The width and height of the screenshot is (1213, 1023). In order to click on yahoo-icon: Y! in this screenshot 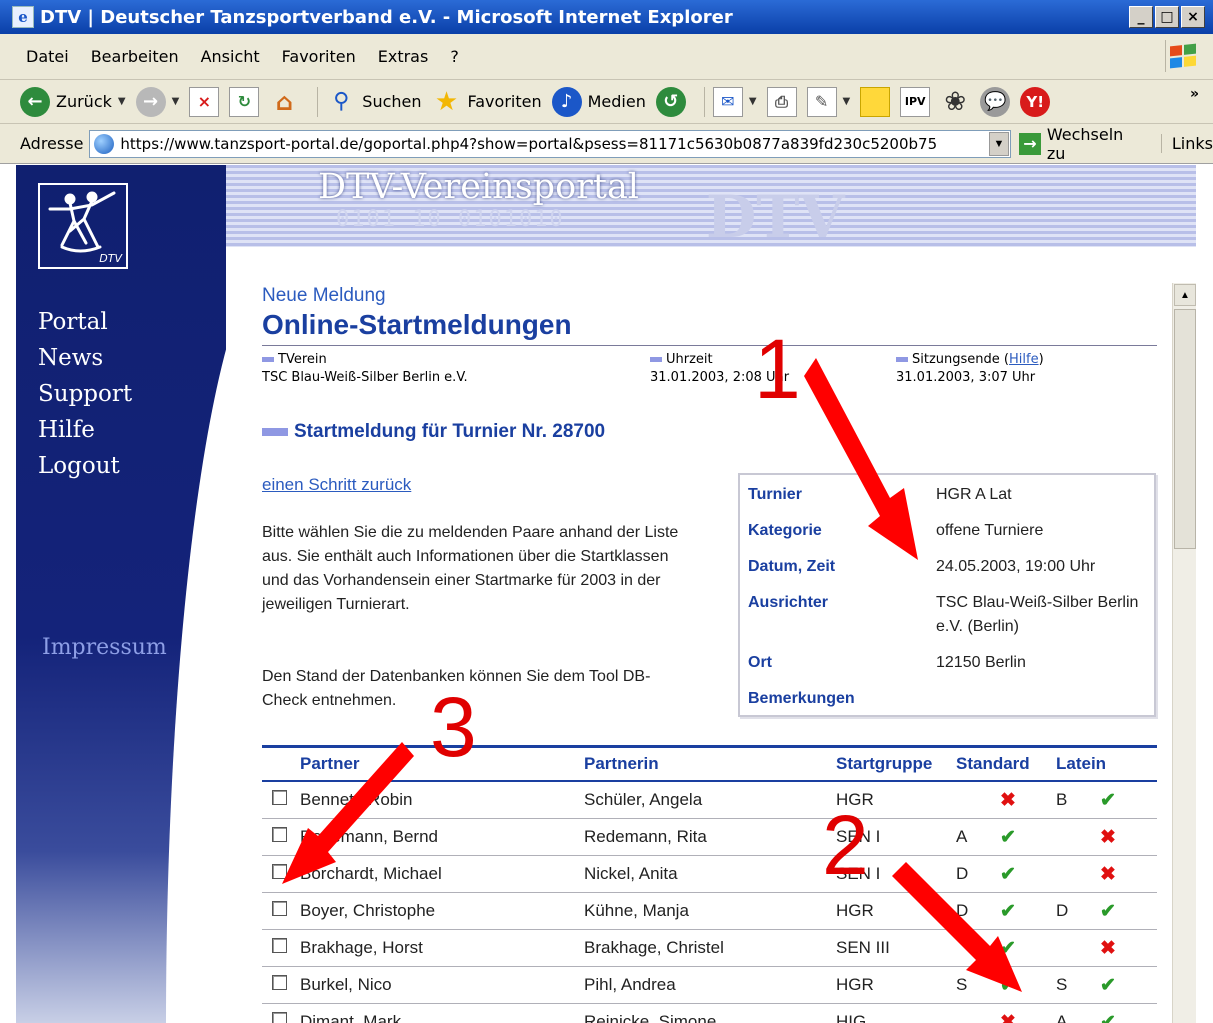, I will do `click(1035, 101)`.